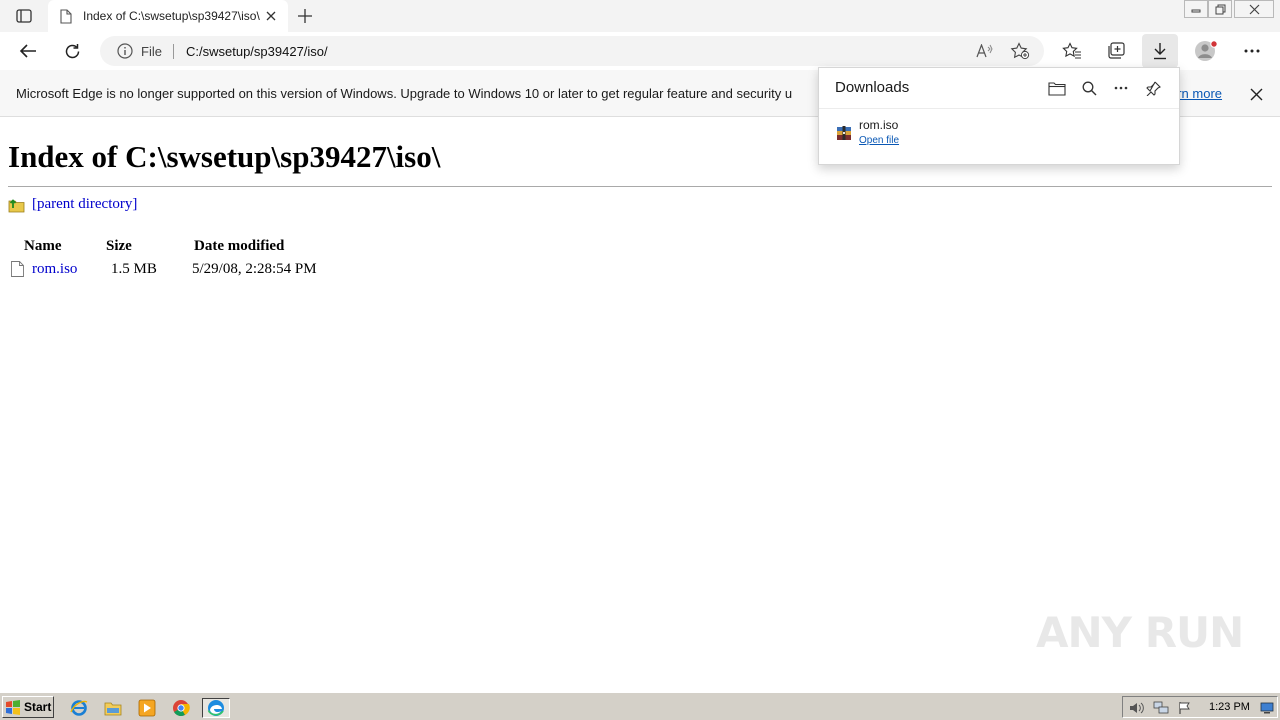  I want to click on download-file-name: rom.iso, so click(879, 125).